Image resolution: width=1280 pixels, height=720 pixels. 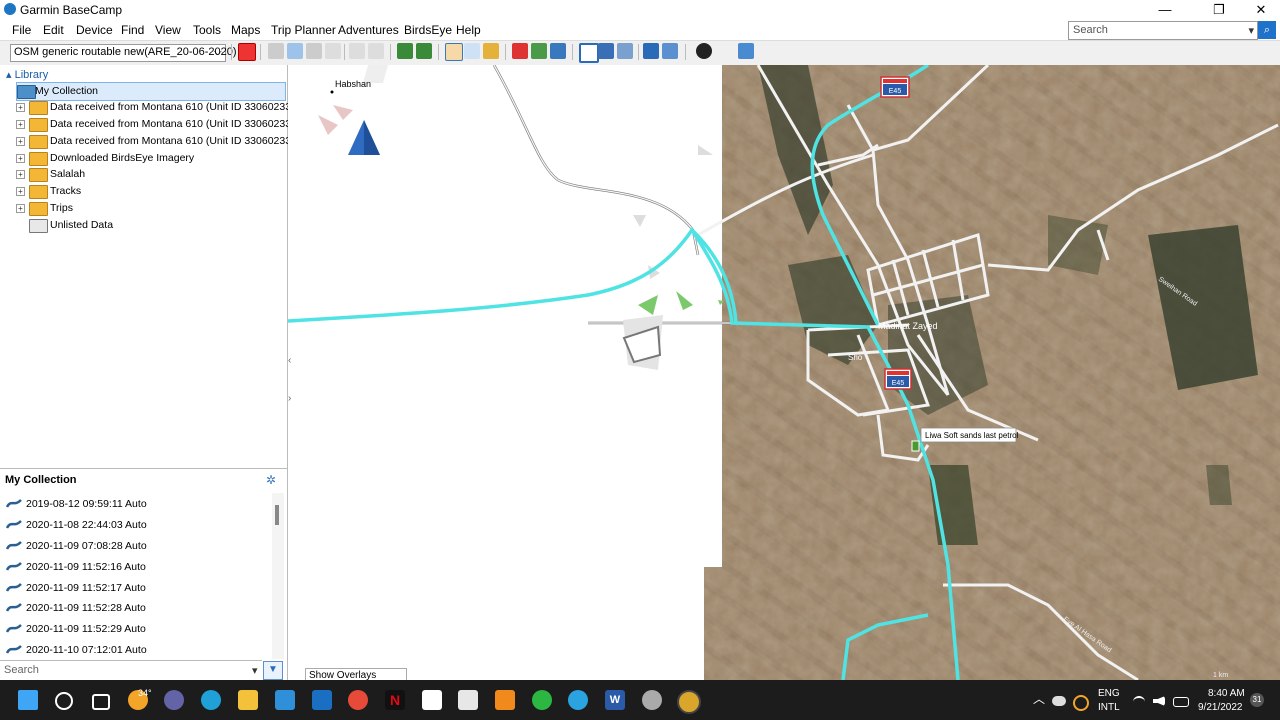 What do you see at coordinates (21, 30) in the screenshot?
I see `menu-file: File` at bounding box center [21, 30].